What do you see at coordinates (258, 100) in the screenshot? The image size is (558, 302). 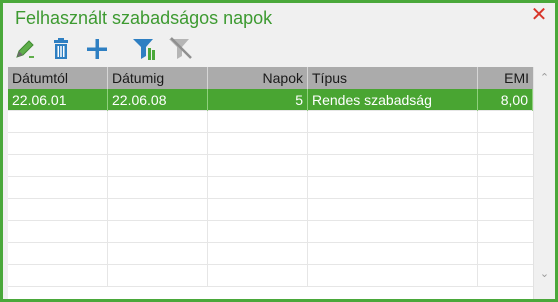 I see `cell-napok: 5` at bounding box center [258, 100].